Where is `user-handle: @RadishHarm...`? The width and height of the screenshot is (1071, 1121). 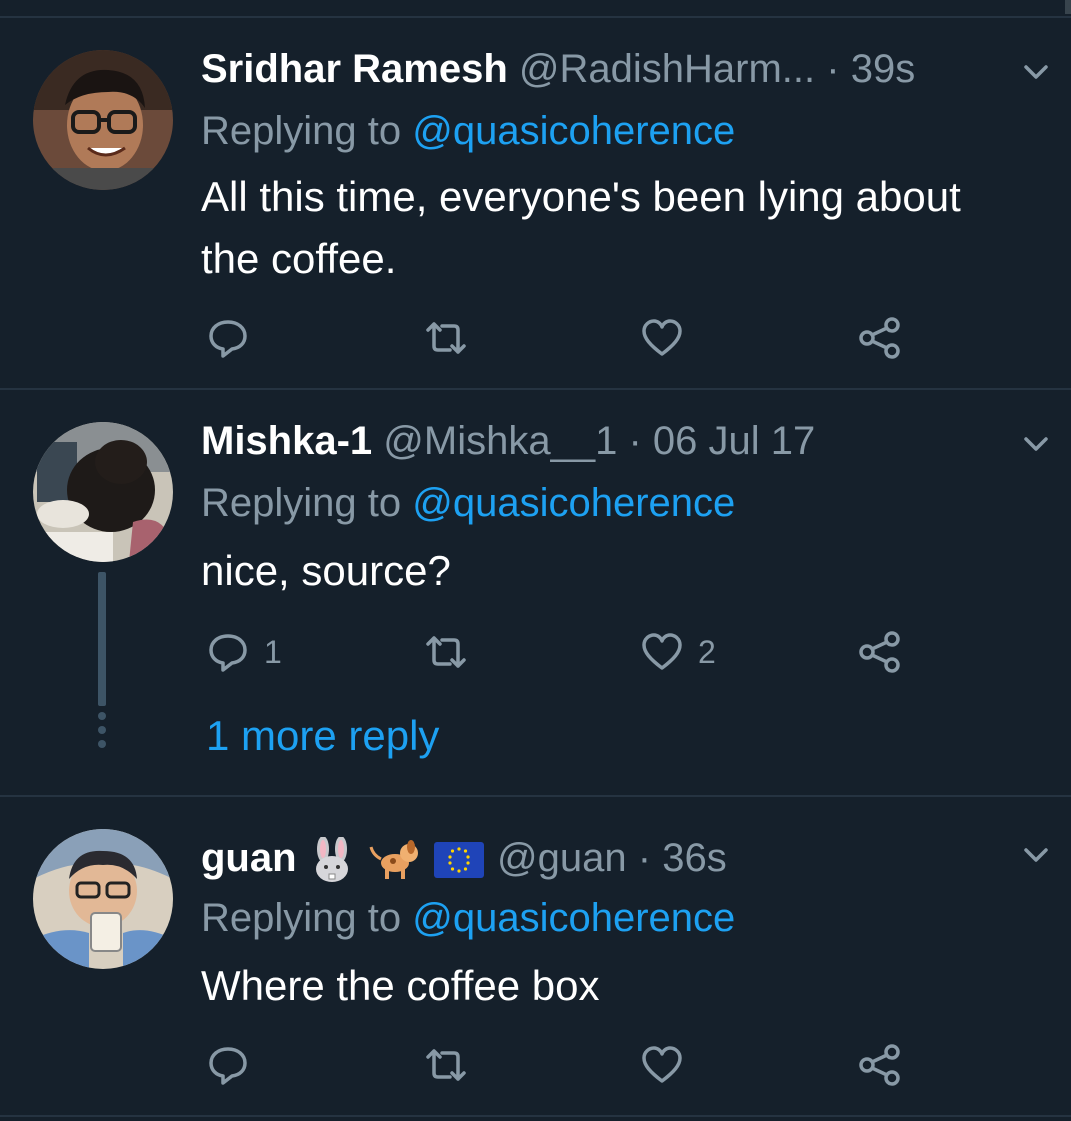
user-handle: @RadishHarm... is located at coordinates (667, 69).